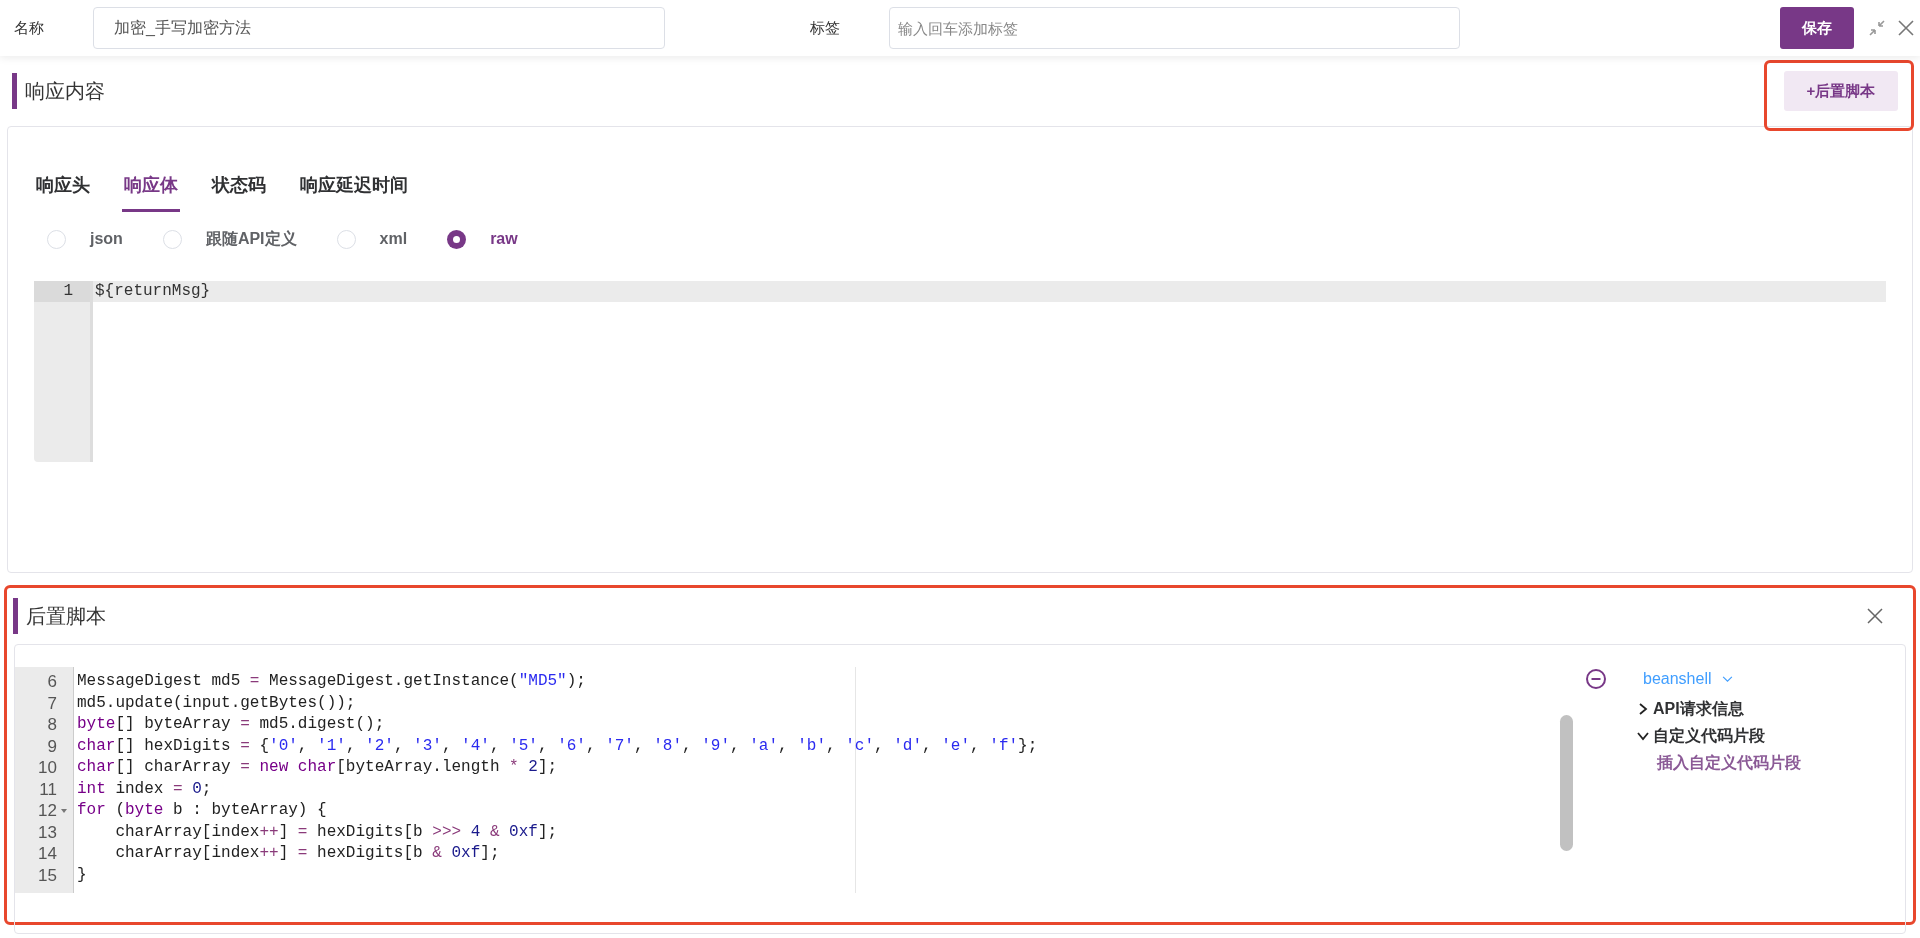  What do you see at coordinates (239, 189) in the screenshot?
I see `tab: 状态码` at bounding box center [239, 189].